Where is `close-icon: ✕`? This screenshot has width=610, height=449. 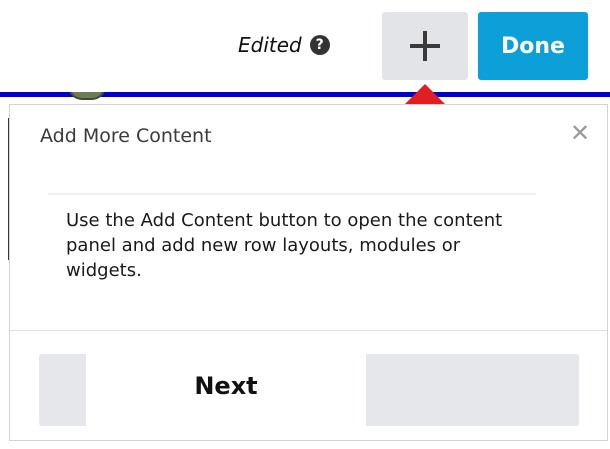
close-icon: ✕ is located at coordinates (580, 133).